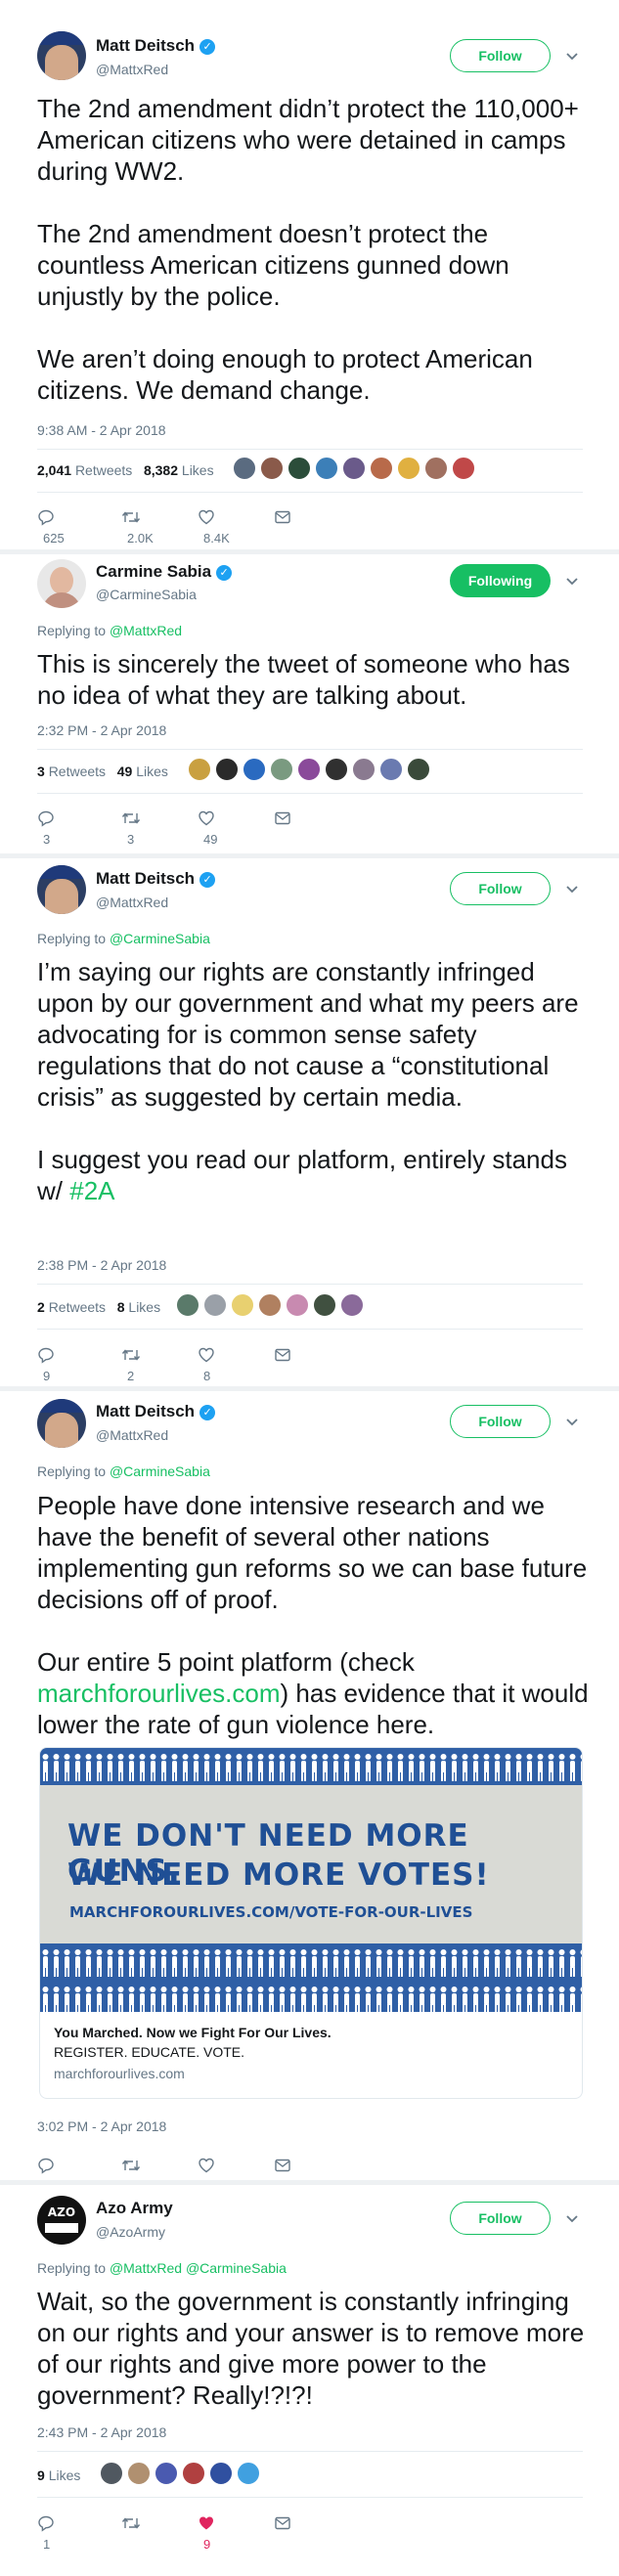 Image resolution: width=619 pixels, height=2576 pixels. I want to click on tweet-timestamp: 2:38 PM - 2 Apr 2018, so click(101, 1265).